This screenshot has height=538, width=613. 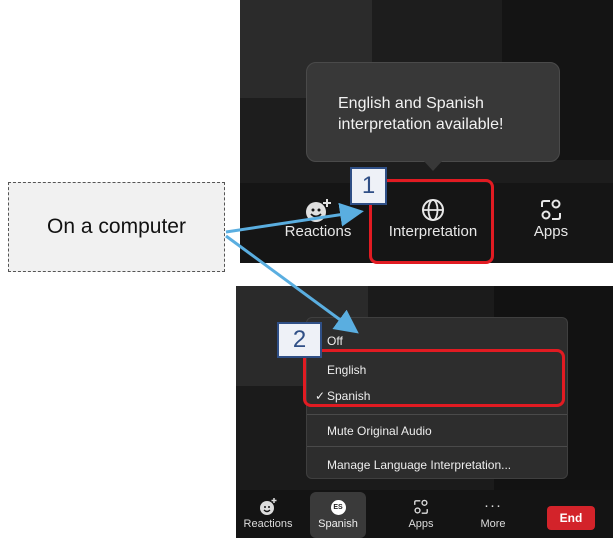 What do you see at coordinates (493, 524) in the screenshot?
I see `more-label: More` at bounding box center [493, 524].